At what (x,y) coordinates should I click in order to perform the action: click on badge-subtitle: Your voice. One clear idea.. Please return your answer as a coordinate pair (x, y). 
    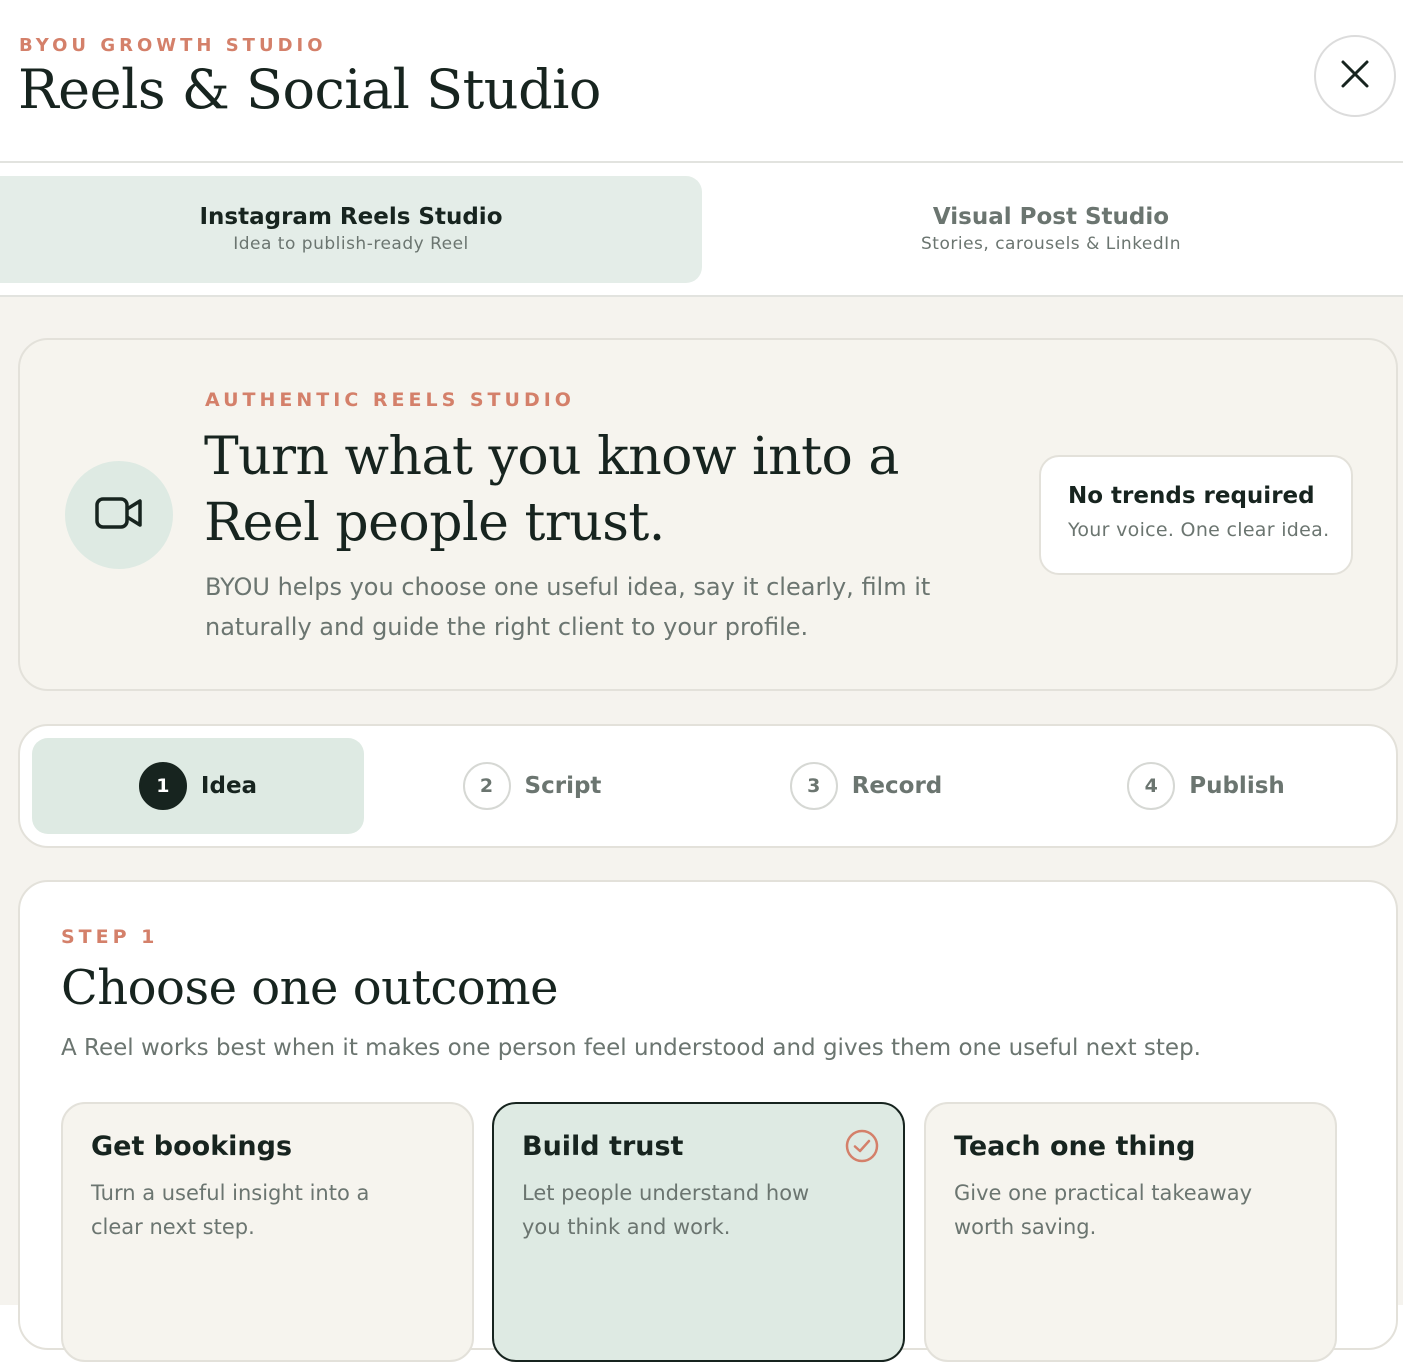
    Looking at the image, I should click on (1199, 530).